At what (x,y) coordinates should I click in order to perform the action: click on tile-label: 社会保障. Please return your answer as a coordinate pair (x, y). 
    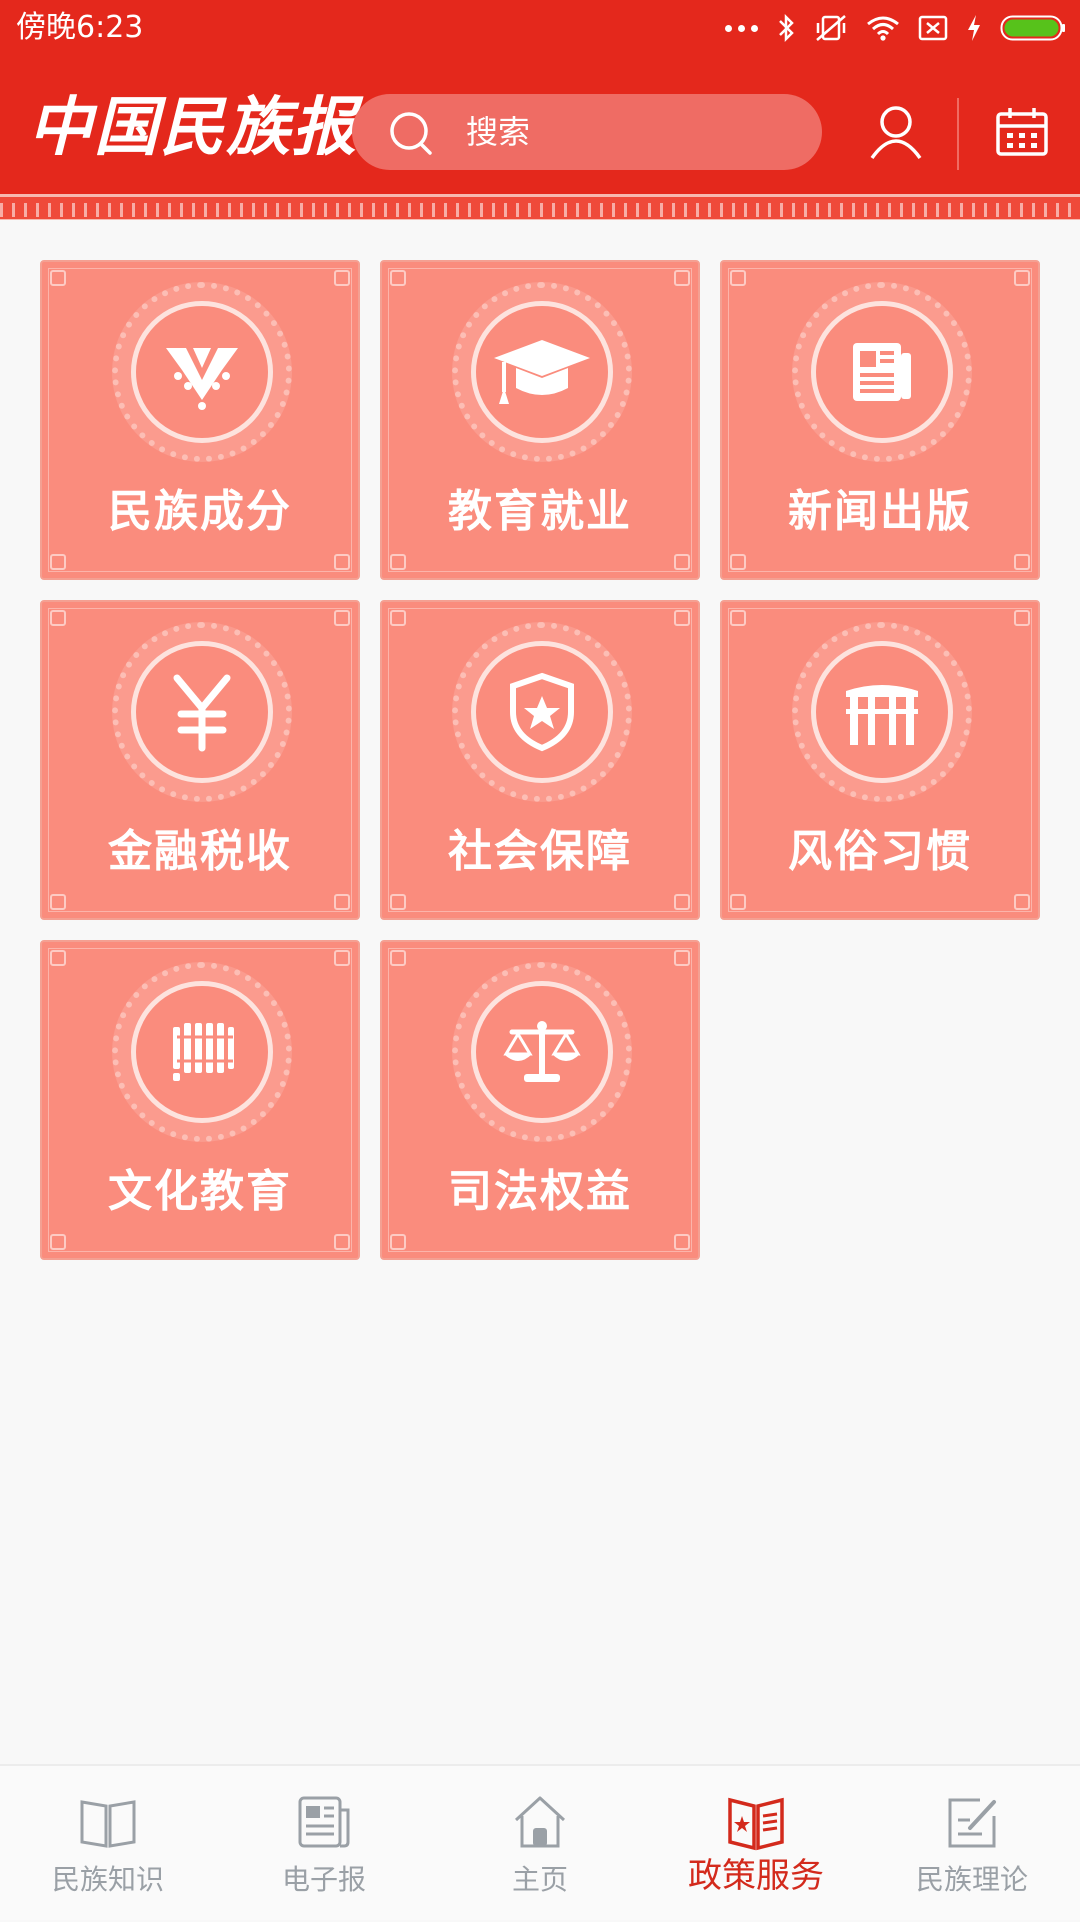
    Looking at the image, I should click on (540, 851).